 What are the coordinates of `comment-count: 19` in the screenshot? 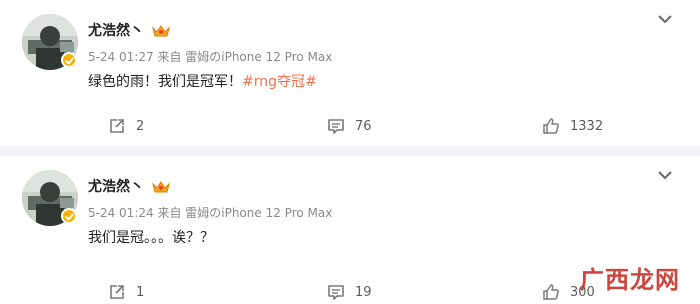 It's located at (363, 292).